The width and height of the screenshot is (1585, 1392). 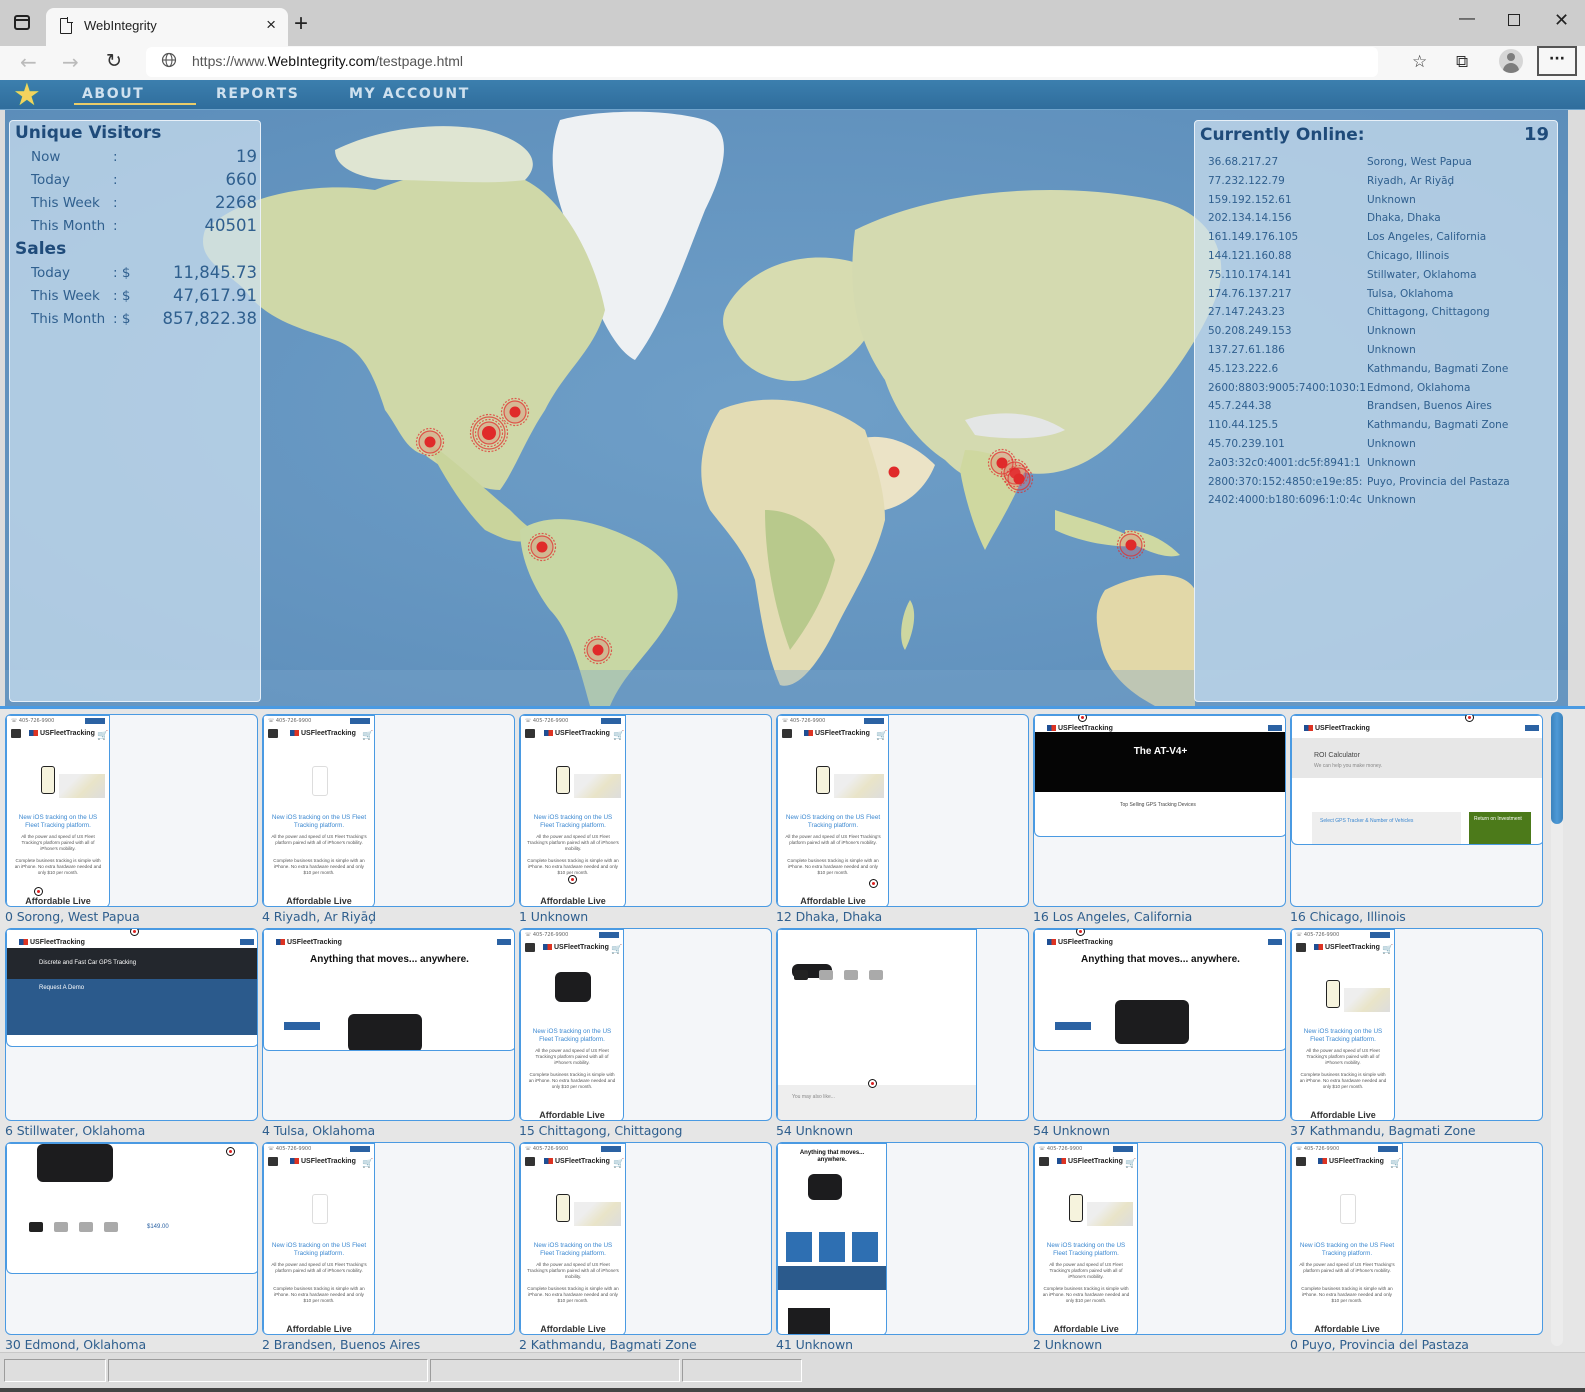 What do you see at coordinates (1462, 62) in the screenshot?
I see `collections-icon: ⧉` at bounding box center [1462, 62].